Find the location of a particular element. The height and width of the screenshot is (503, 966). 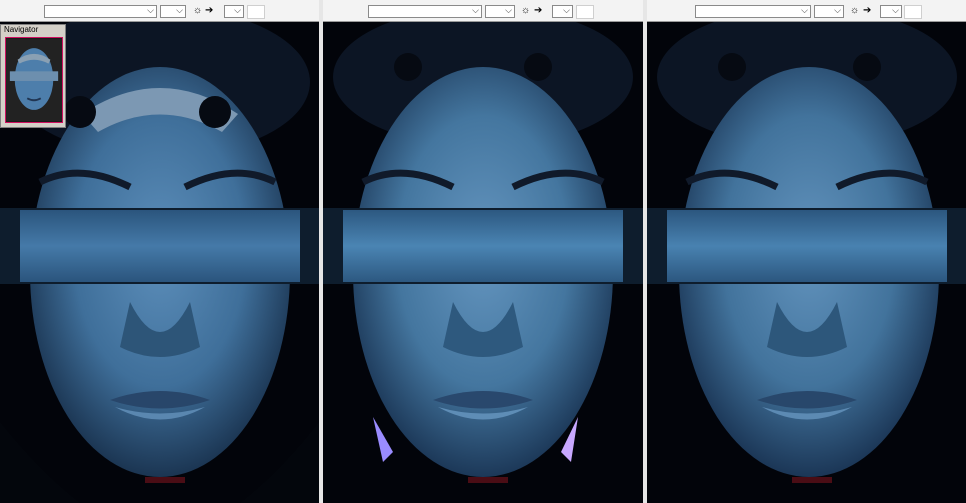

navigator-panel: Navigator is located at coordinates (33, 76).